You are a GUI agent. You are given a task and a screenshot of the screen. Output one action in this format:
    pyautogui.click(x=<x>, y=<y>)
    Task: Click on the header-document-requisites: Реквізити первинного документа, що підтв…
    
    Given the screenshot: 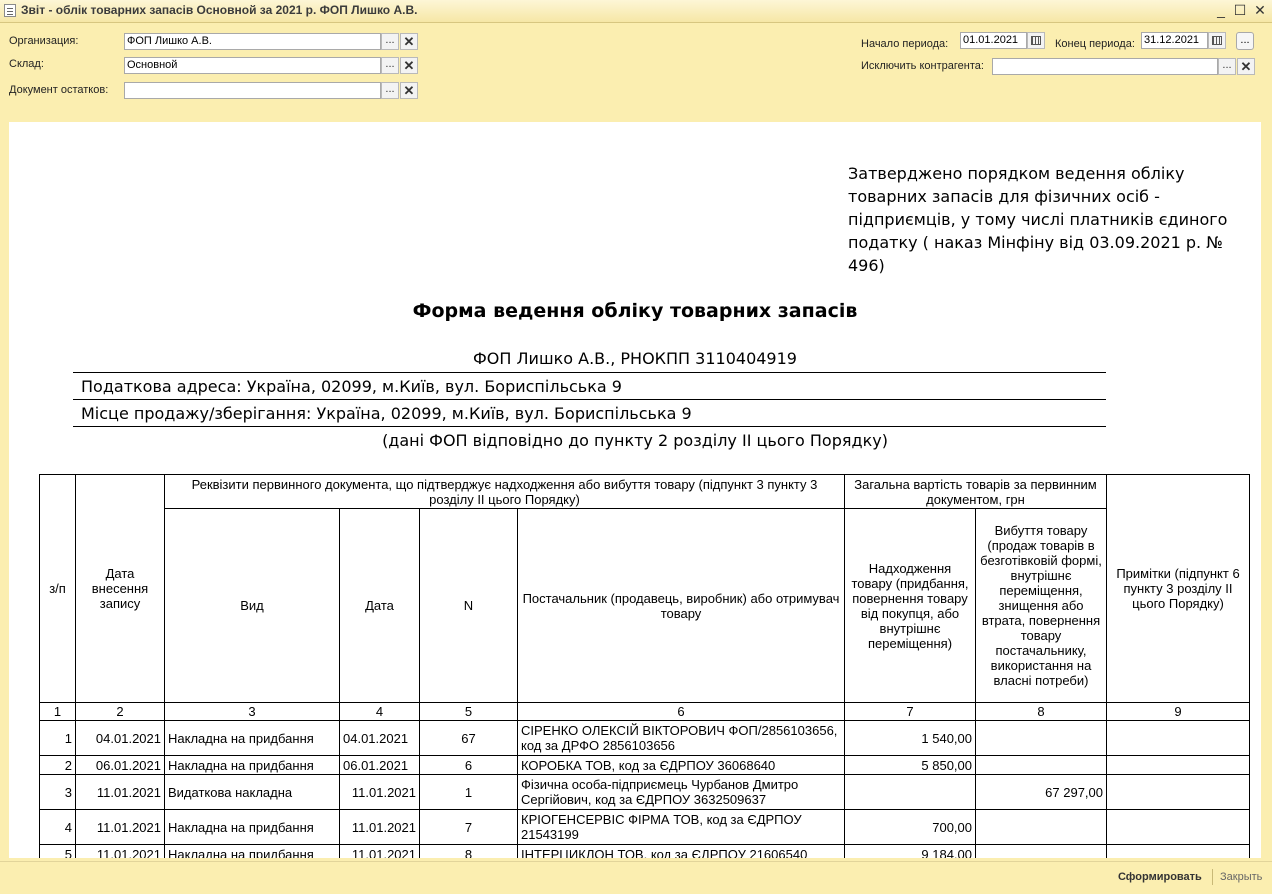 What is the action you would take?
    pyautogui.click(x=504, y=491)
    